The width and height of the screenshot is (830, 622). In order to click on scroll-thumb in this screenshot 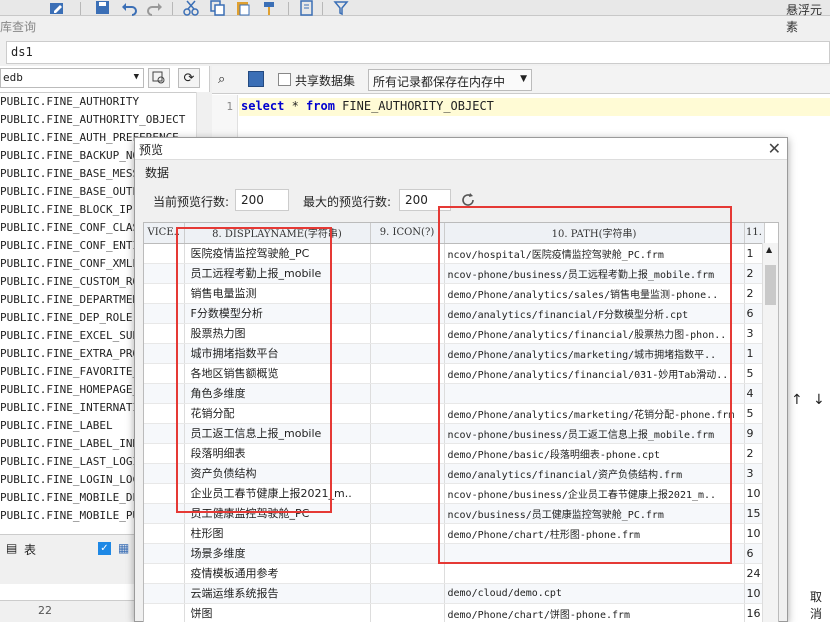, I will do `click(770, 285)`.